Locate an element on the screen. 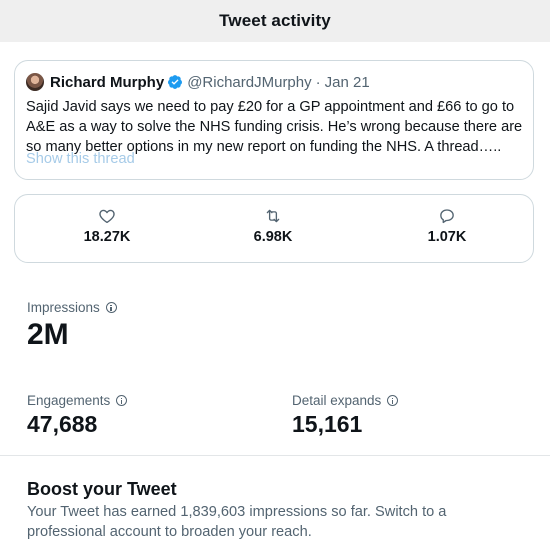 The height and width of the screenshot is (555, 550). detail-expands-value: 15,161 is located at coordinates (327, 424).